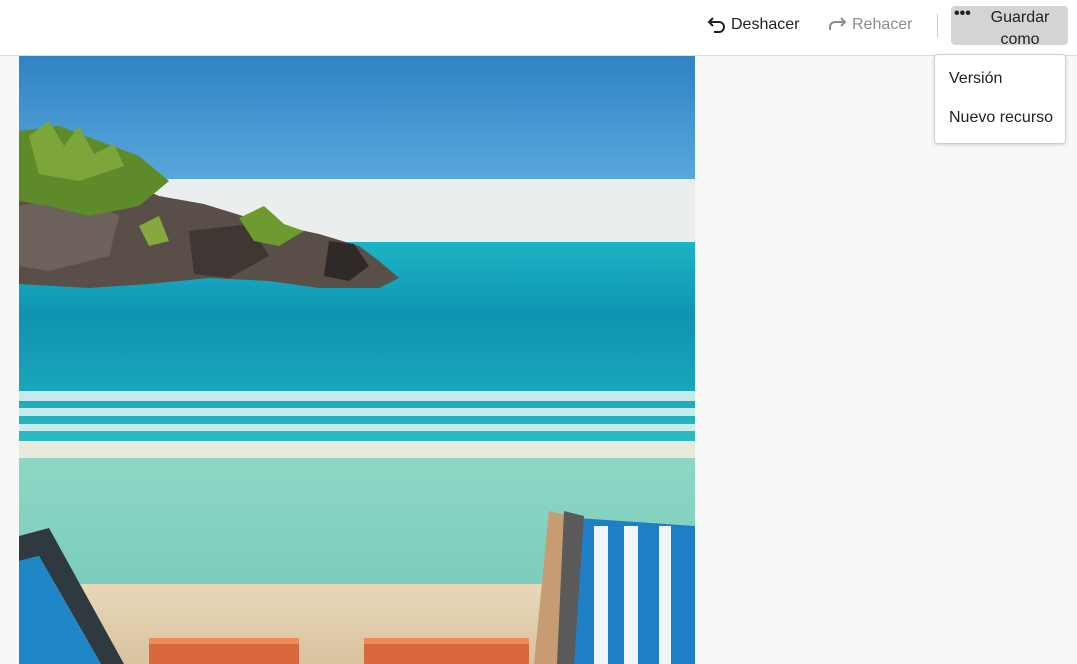  What do you see at coordinates (962, 13) in the screenshot?
I see `more-horizontal-icon: •••` at bounding box center [962, 13].